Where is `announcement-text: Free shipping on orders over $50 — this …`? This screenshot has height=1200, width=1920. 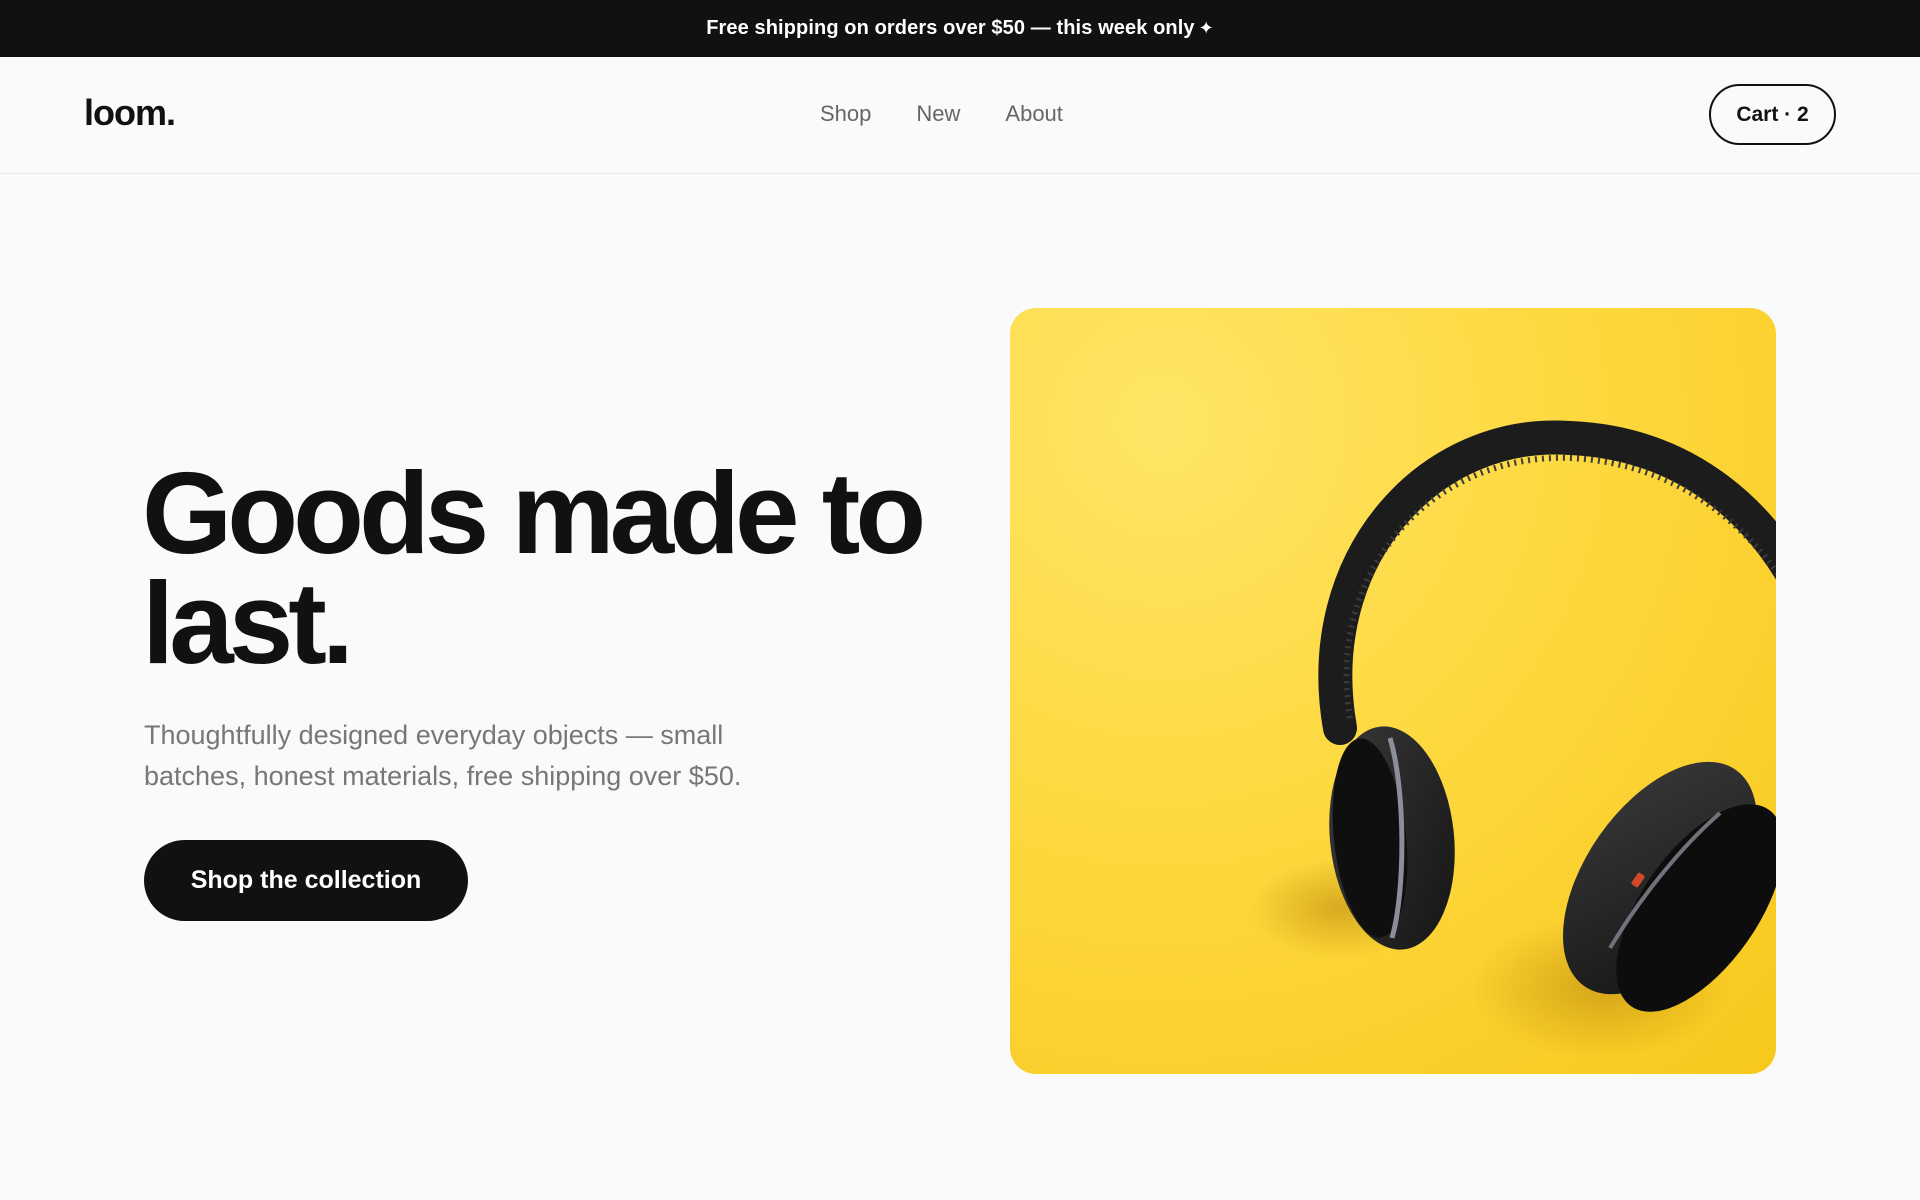 announcement-text: Free shipping on orders over $50 — this … is located at coordinates (950, 28).